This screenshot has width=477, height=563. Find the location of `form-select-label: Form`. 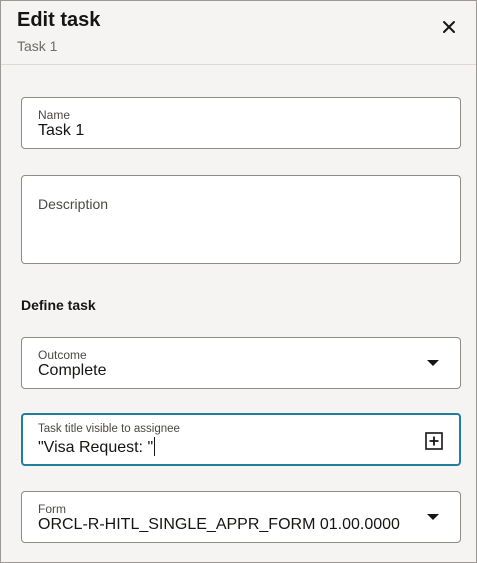

form-select-label: Form is located at coordinates (52, 509).